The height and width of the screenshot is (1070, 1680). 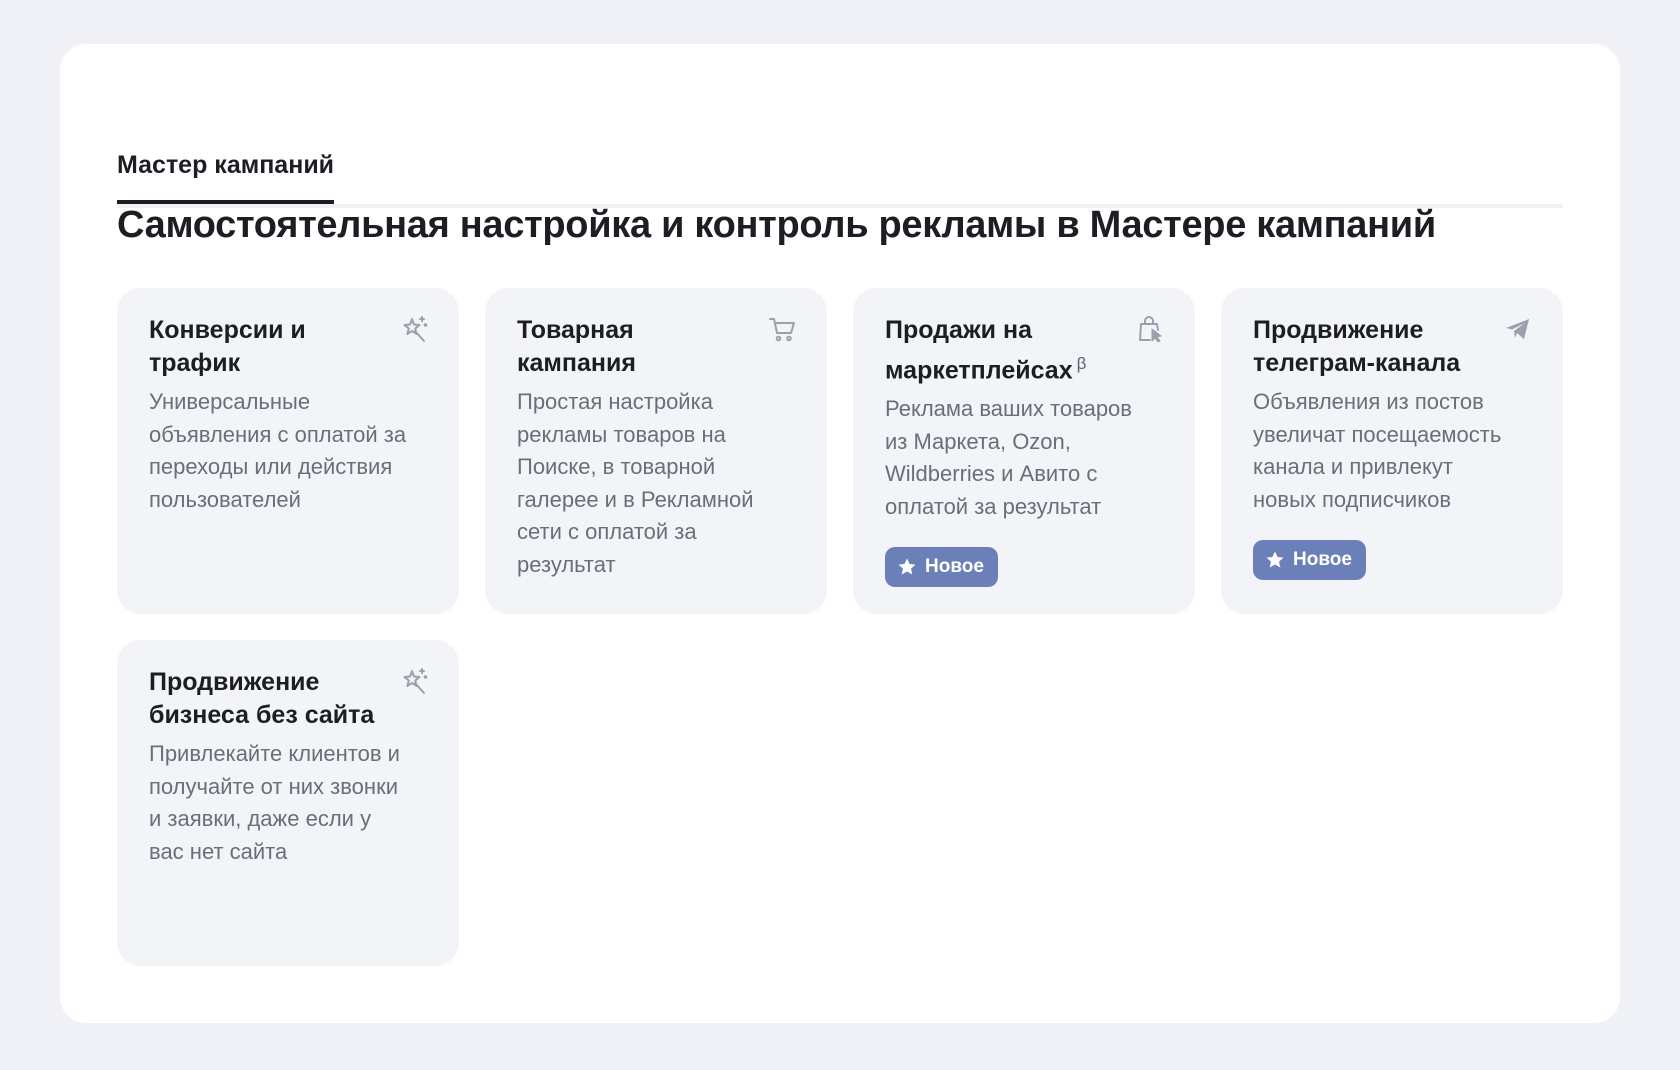 I want to click on cart-icon, so click(x=782, y=329).